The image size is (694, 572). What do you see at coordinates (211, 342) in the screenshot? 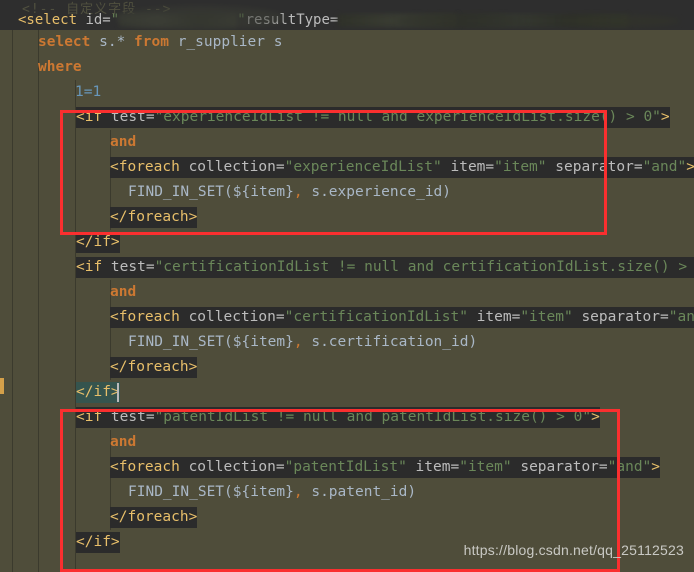
I see `line-find-in-set-certification-token-0: FIND_IN_SET(${item}` at bounding box center [211, 342].